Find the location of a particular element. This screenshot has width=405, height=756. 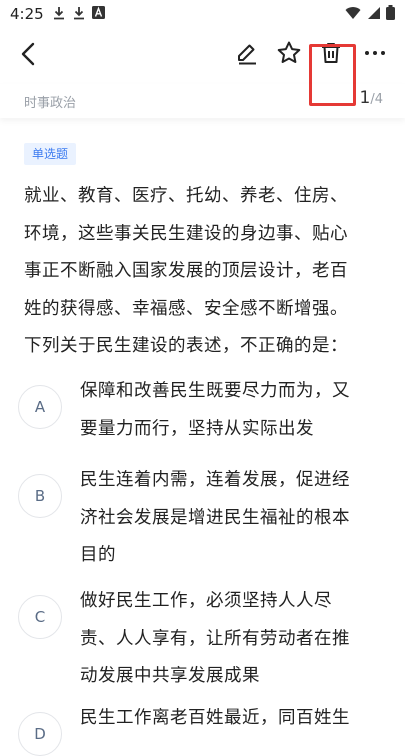

option-line: 济社会发展是增进民生福祉的根本 is located at coordinates (215, 517).